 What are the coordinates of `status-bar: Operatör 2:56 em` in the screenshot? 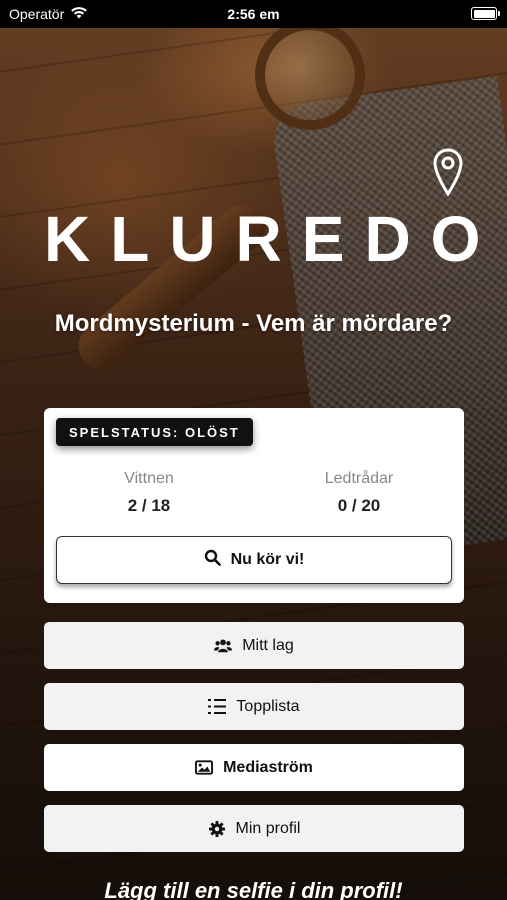 It's located at (253, 14).